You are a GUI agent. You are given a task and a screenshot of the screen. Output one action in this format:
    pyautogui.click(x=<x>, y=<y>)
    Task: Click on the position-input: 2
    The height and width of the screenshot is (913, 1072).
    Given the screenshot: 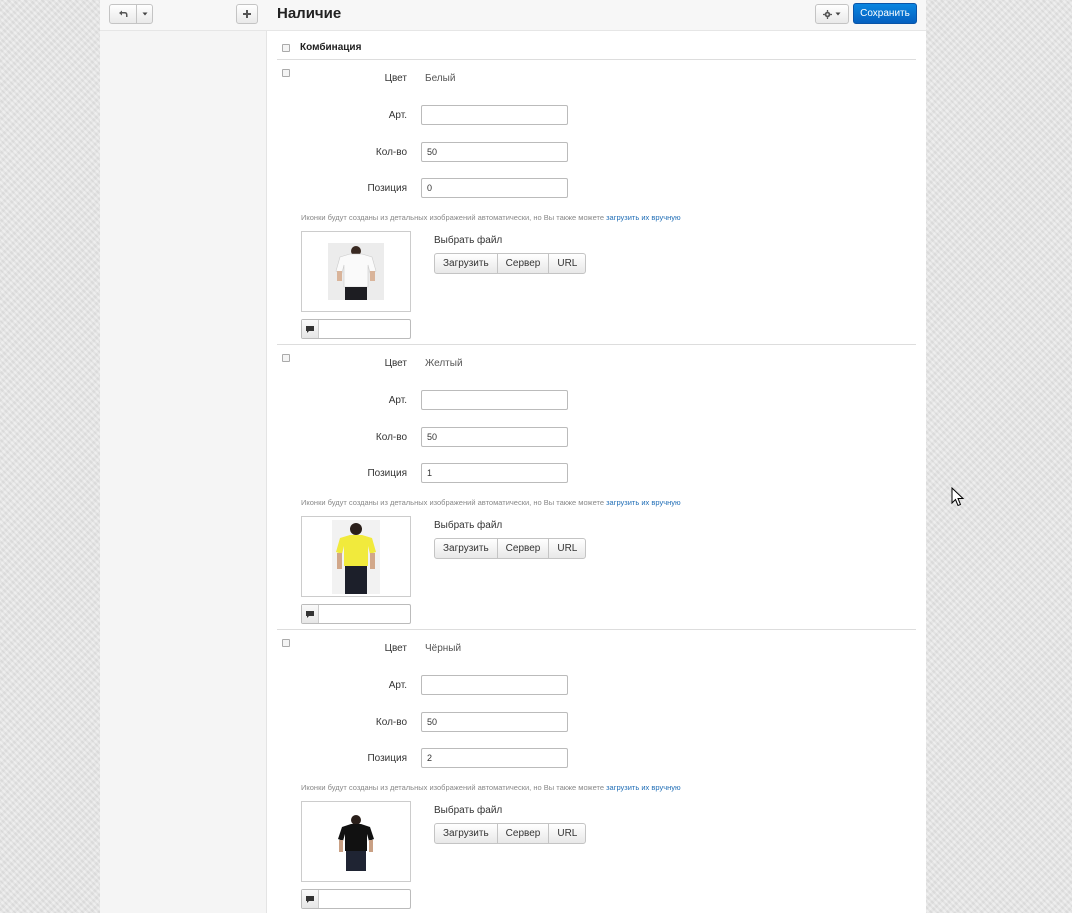 What is the action you would take?
    pyautogui.click(x=494, y=758)
    